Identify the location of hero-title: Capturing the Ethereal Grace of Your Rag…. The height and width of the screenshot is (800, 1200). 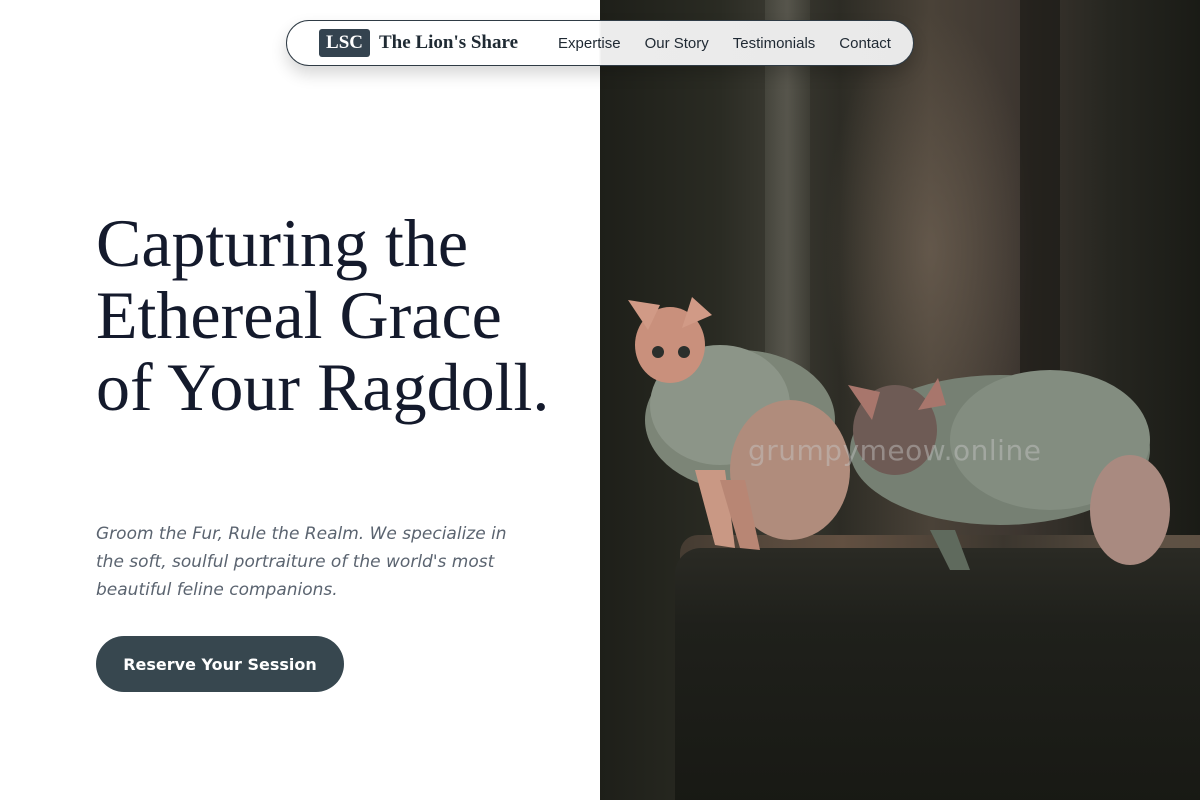
(323, 315).